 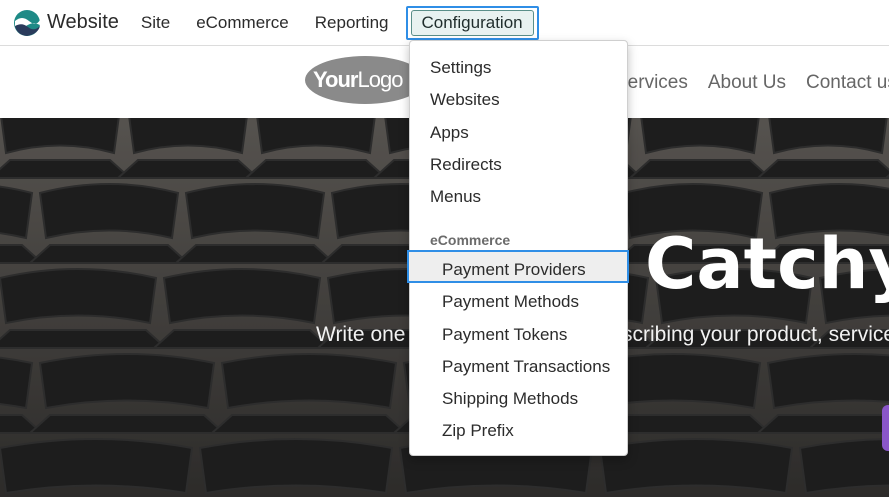 I want to click on site-logo-text: YourLogo, so click(x=358, y=80).